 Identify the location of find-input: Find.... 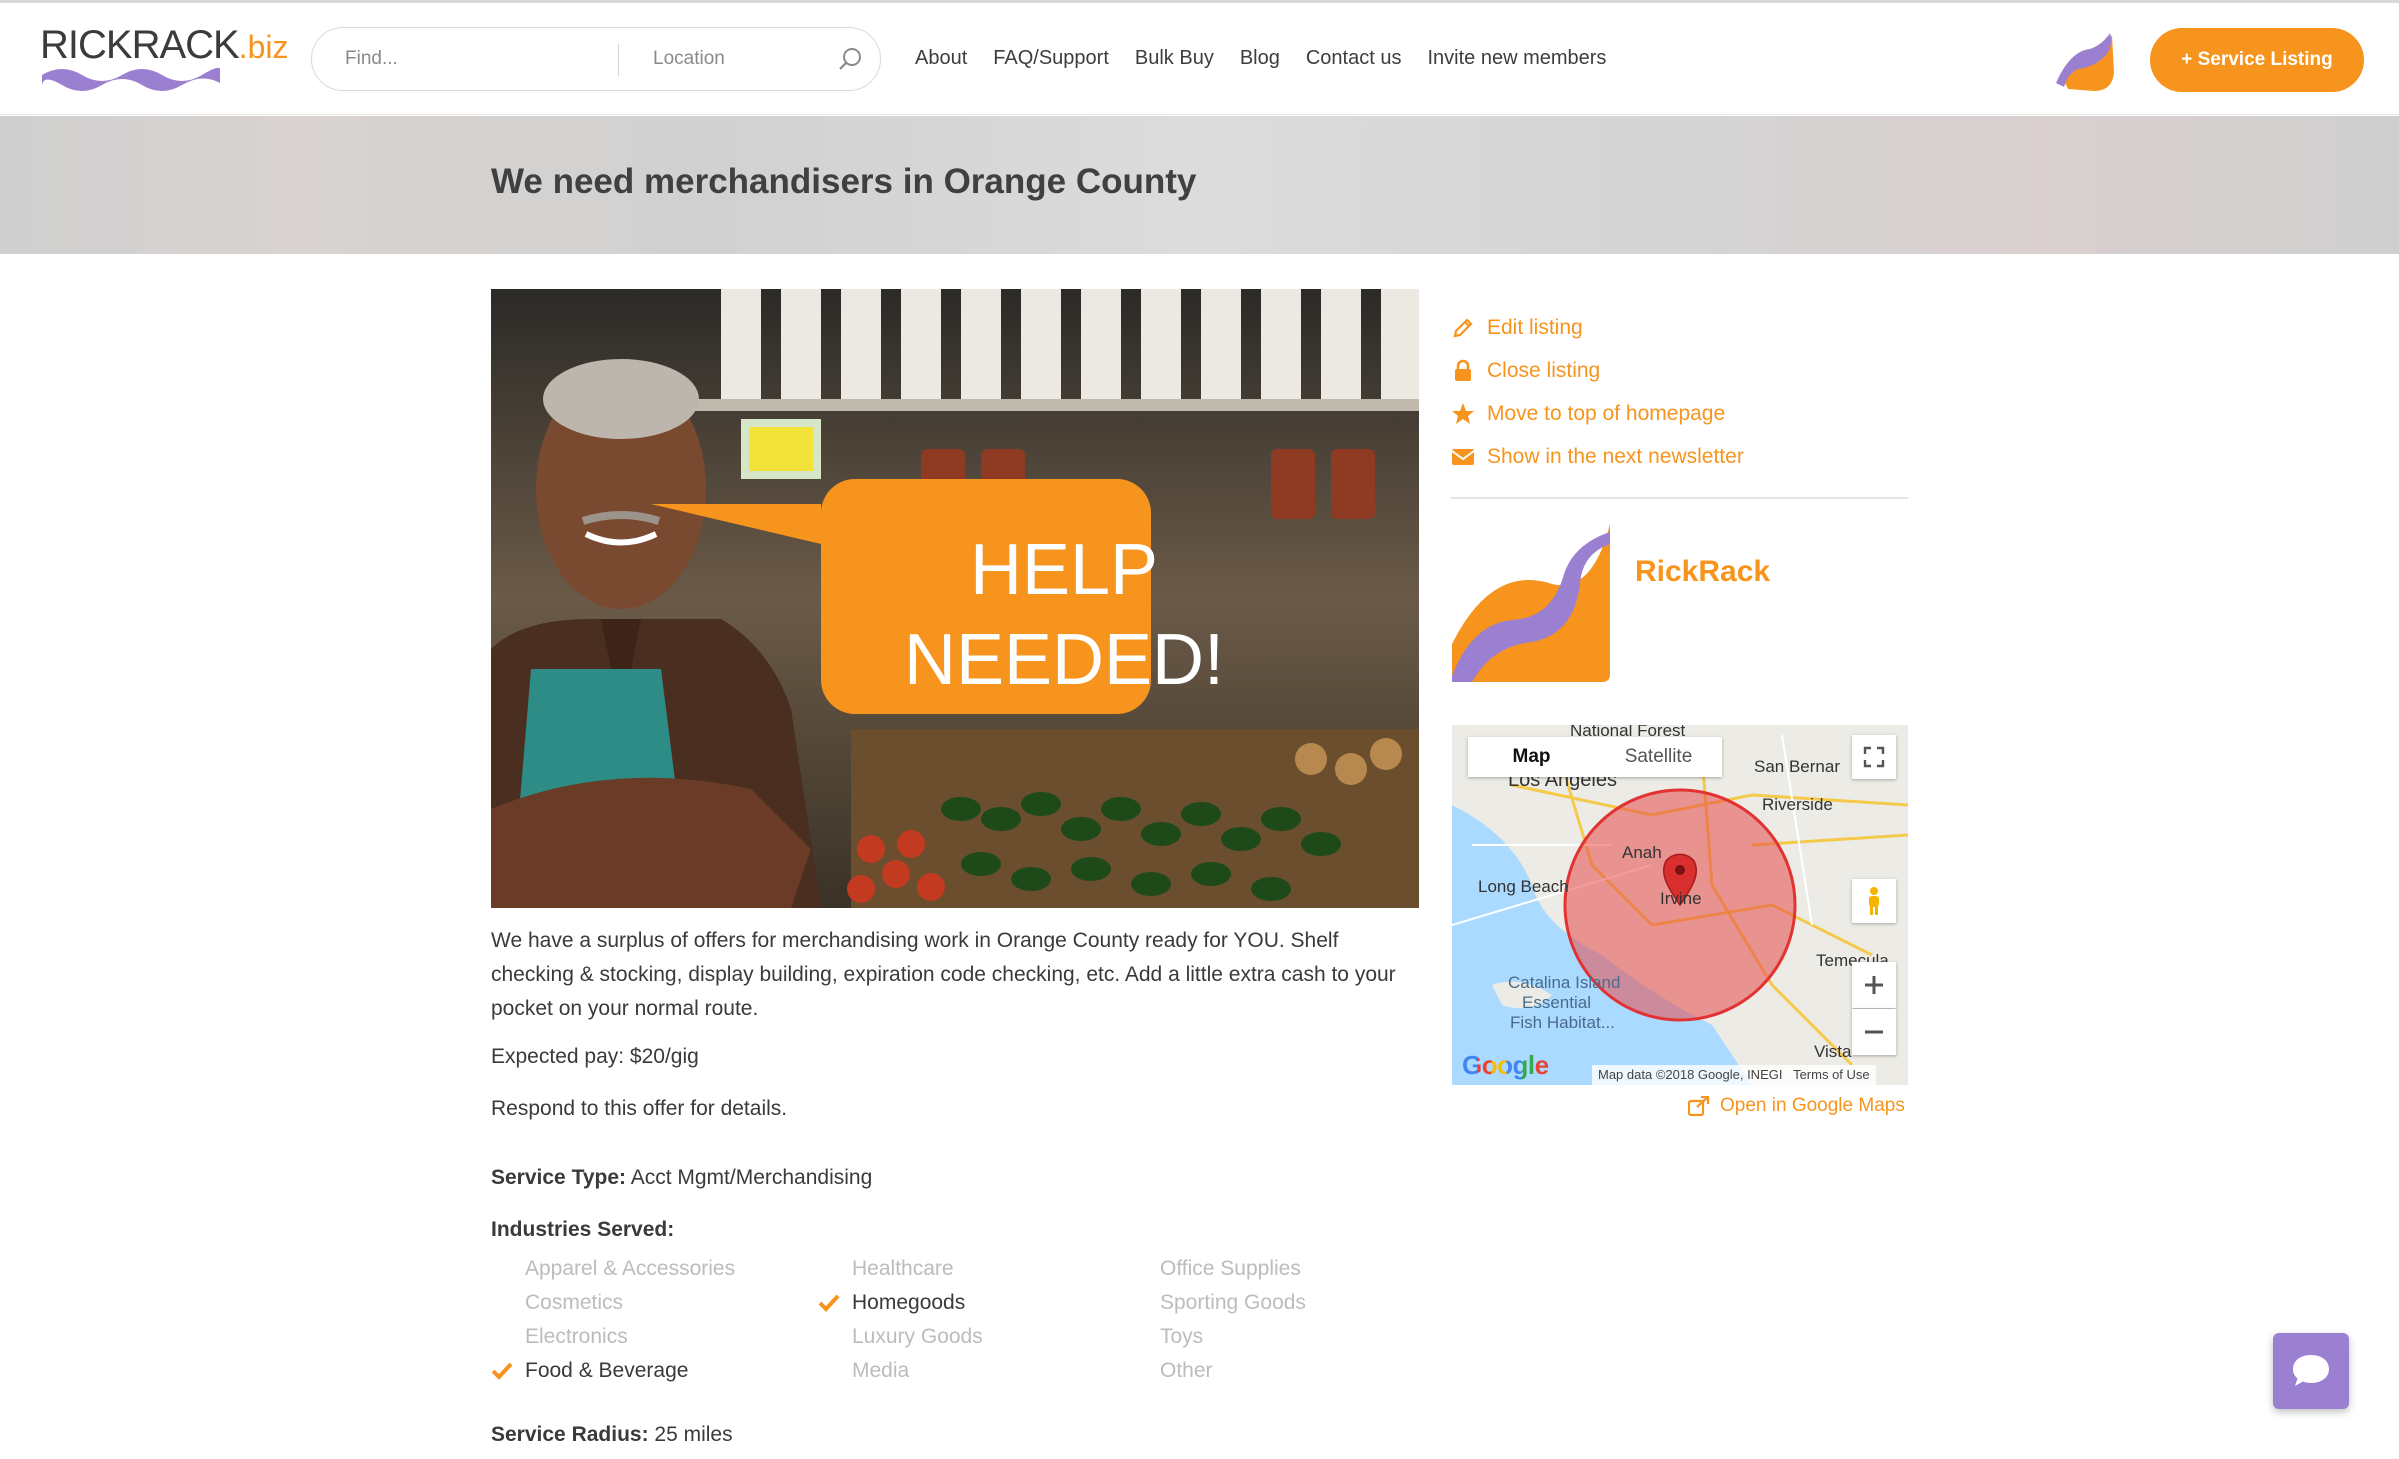
(371, 59).